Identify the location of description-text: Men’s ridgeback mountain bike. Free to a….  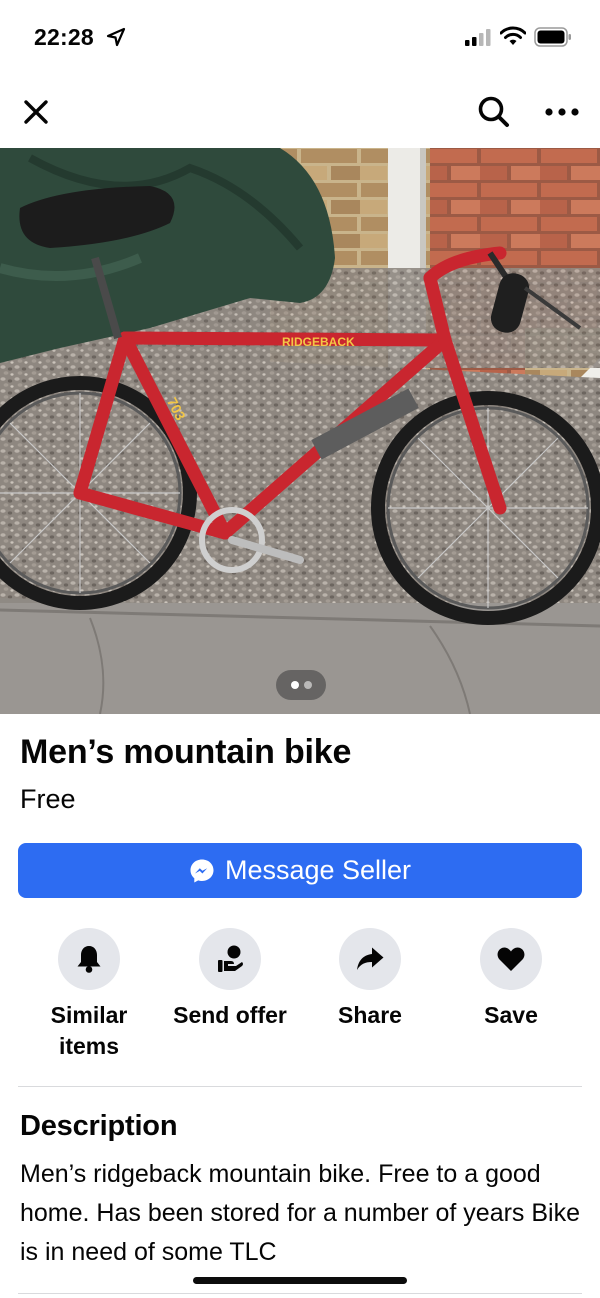
(300, 1213).